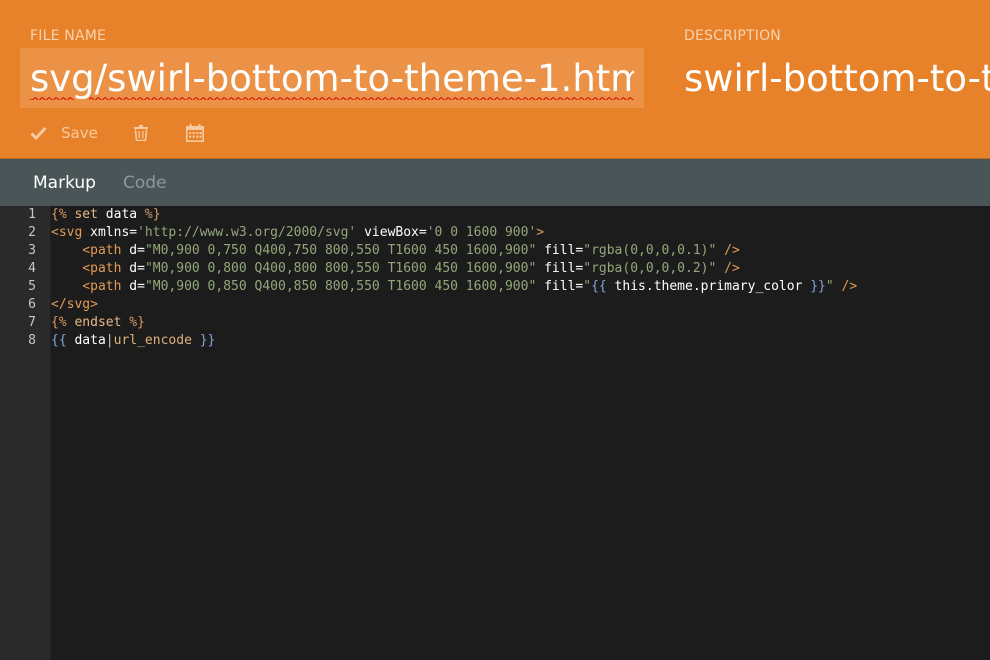 The width and height of the screenshot is (990, 660). What do you see at coordinates (32, 232) in the screenshot?
I see `line-number: 2` at bounding box center [32, 232].